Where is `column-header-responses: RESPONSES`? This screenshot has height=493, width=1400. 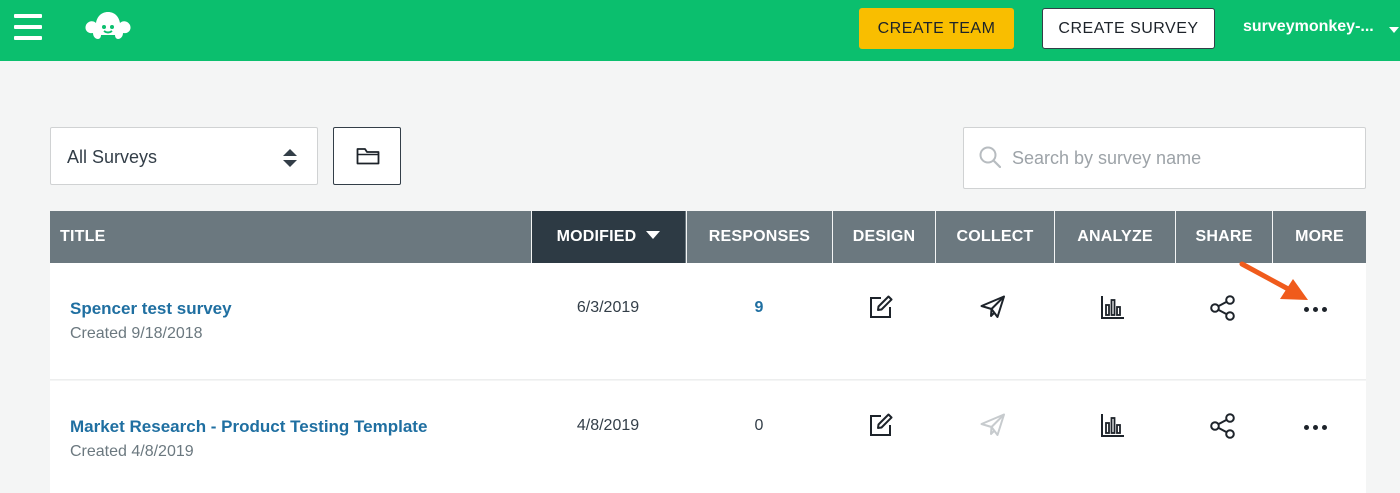
column-header-responses: RESPONSES is located at coordinates (759, 237).